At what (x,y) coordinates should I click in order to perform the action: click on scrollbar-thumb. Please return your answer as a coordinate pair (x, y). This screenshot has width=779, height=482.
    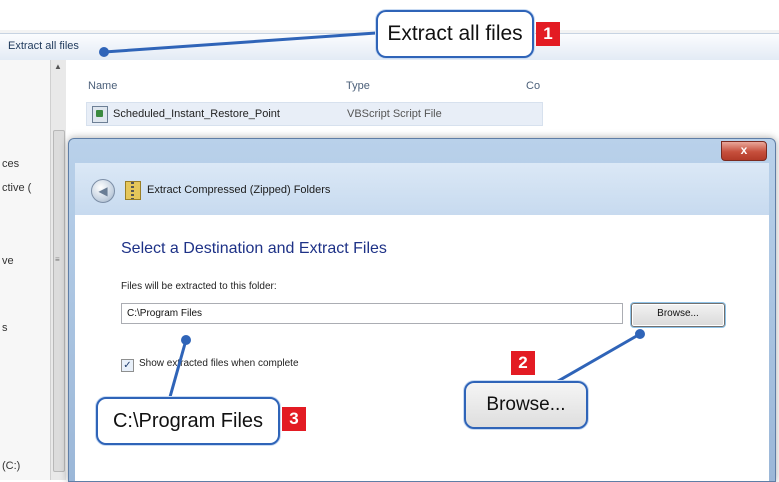
    Looking at the image, I should click on (59, 301).